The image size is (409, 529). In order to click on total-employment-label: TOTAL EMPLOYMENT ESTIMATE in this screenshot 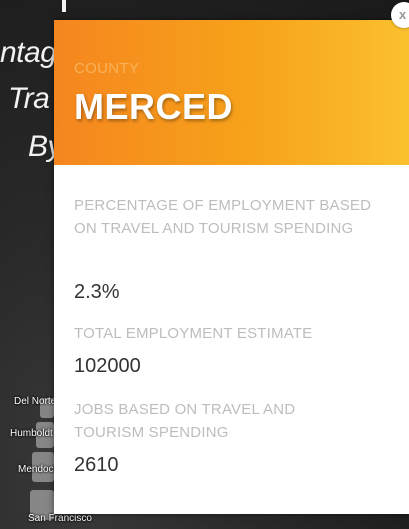, I will do `click(193, 333)`.